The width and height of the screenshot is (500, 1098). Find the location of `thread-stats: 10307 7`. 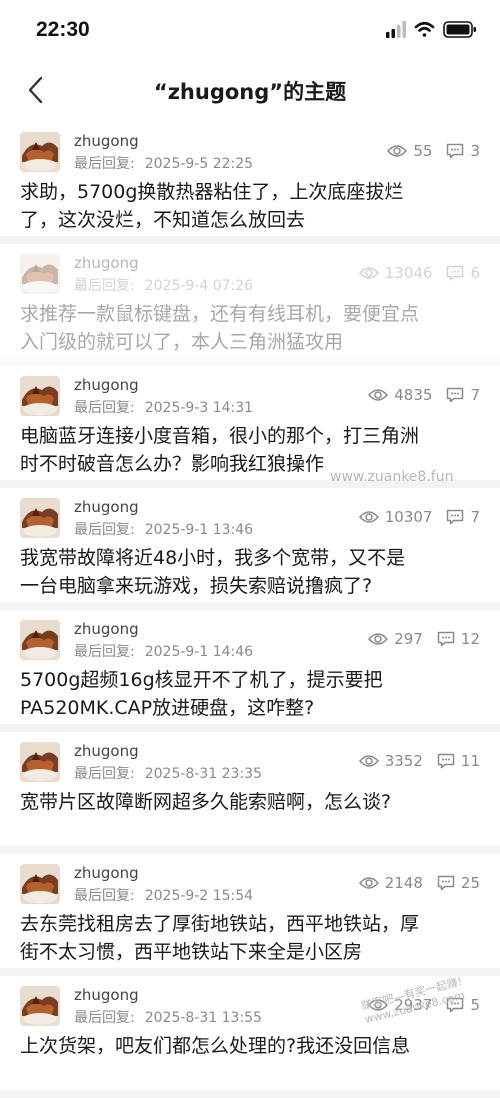

thread-stats: 10307 7 is located at coordinates (419, 517).